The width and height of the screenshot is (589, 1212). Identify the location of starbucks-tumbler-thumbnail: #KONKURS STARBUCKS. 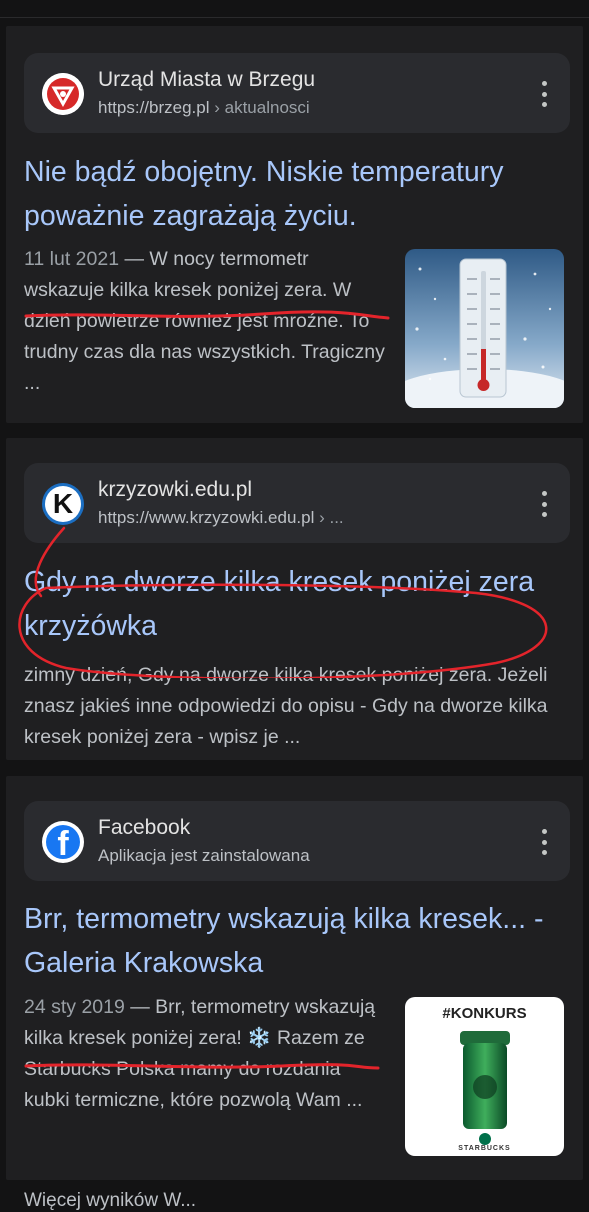
(484, 1076).